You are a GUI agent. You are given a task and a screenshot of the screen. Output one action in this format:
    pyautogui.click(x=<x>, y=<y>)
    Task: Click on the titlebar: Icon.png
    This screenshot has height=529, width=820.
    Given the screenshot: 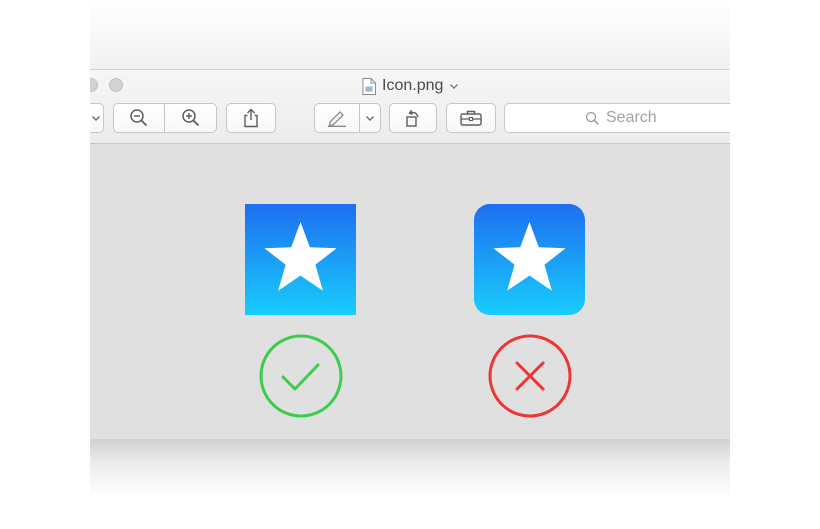 What is the action you would take?
    pyautogui.click(x=410, y=107)
    